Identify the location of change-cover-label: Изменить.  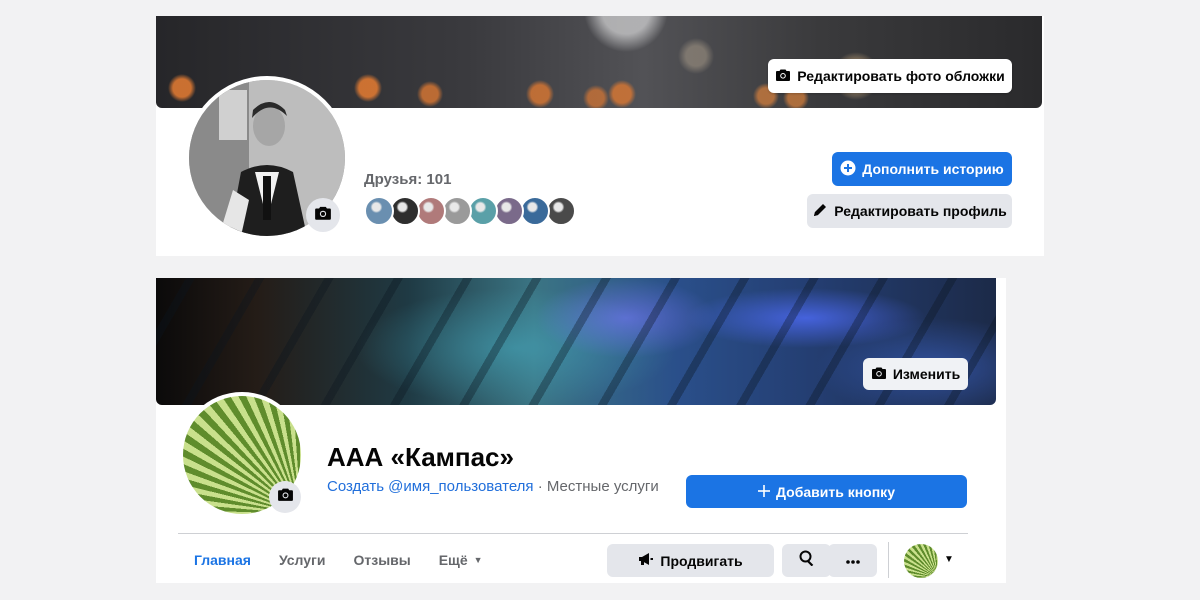
(926, 374).